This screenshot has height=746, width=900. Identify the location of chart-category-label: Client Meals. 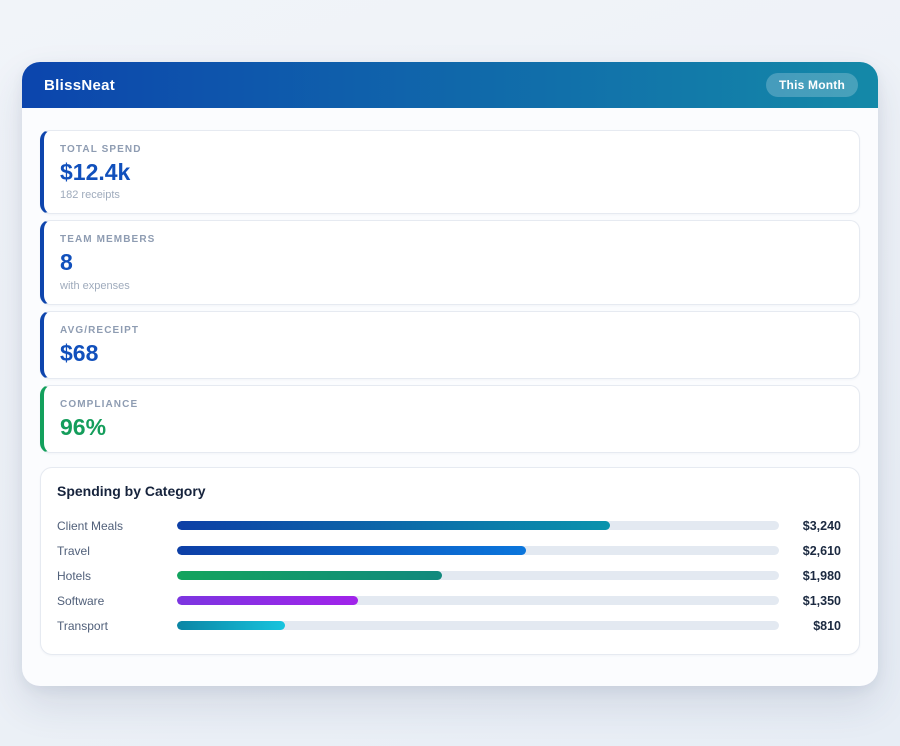
(90, 525).